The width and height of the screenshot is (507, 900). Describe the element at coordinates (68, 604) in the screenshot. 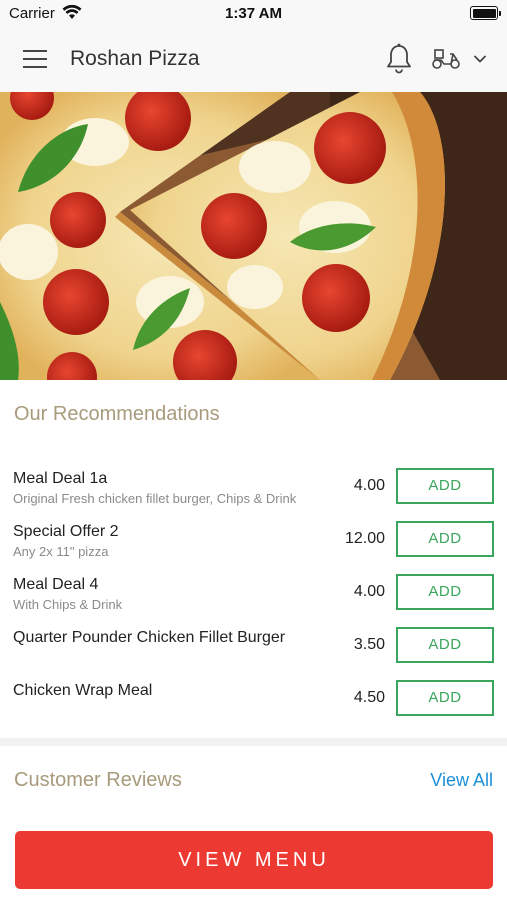

I see `item-description: With Chips & Drink` at that location.